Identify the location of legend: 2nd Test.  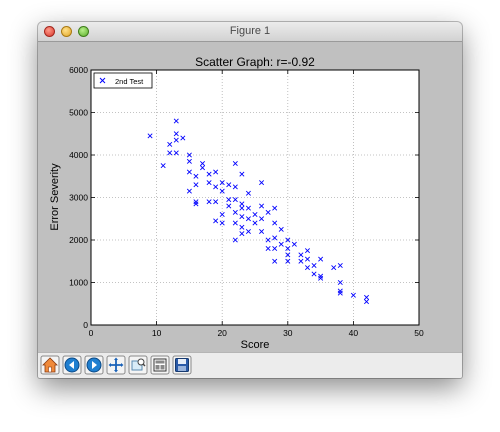
(123, 80).